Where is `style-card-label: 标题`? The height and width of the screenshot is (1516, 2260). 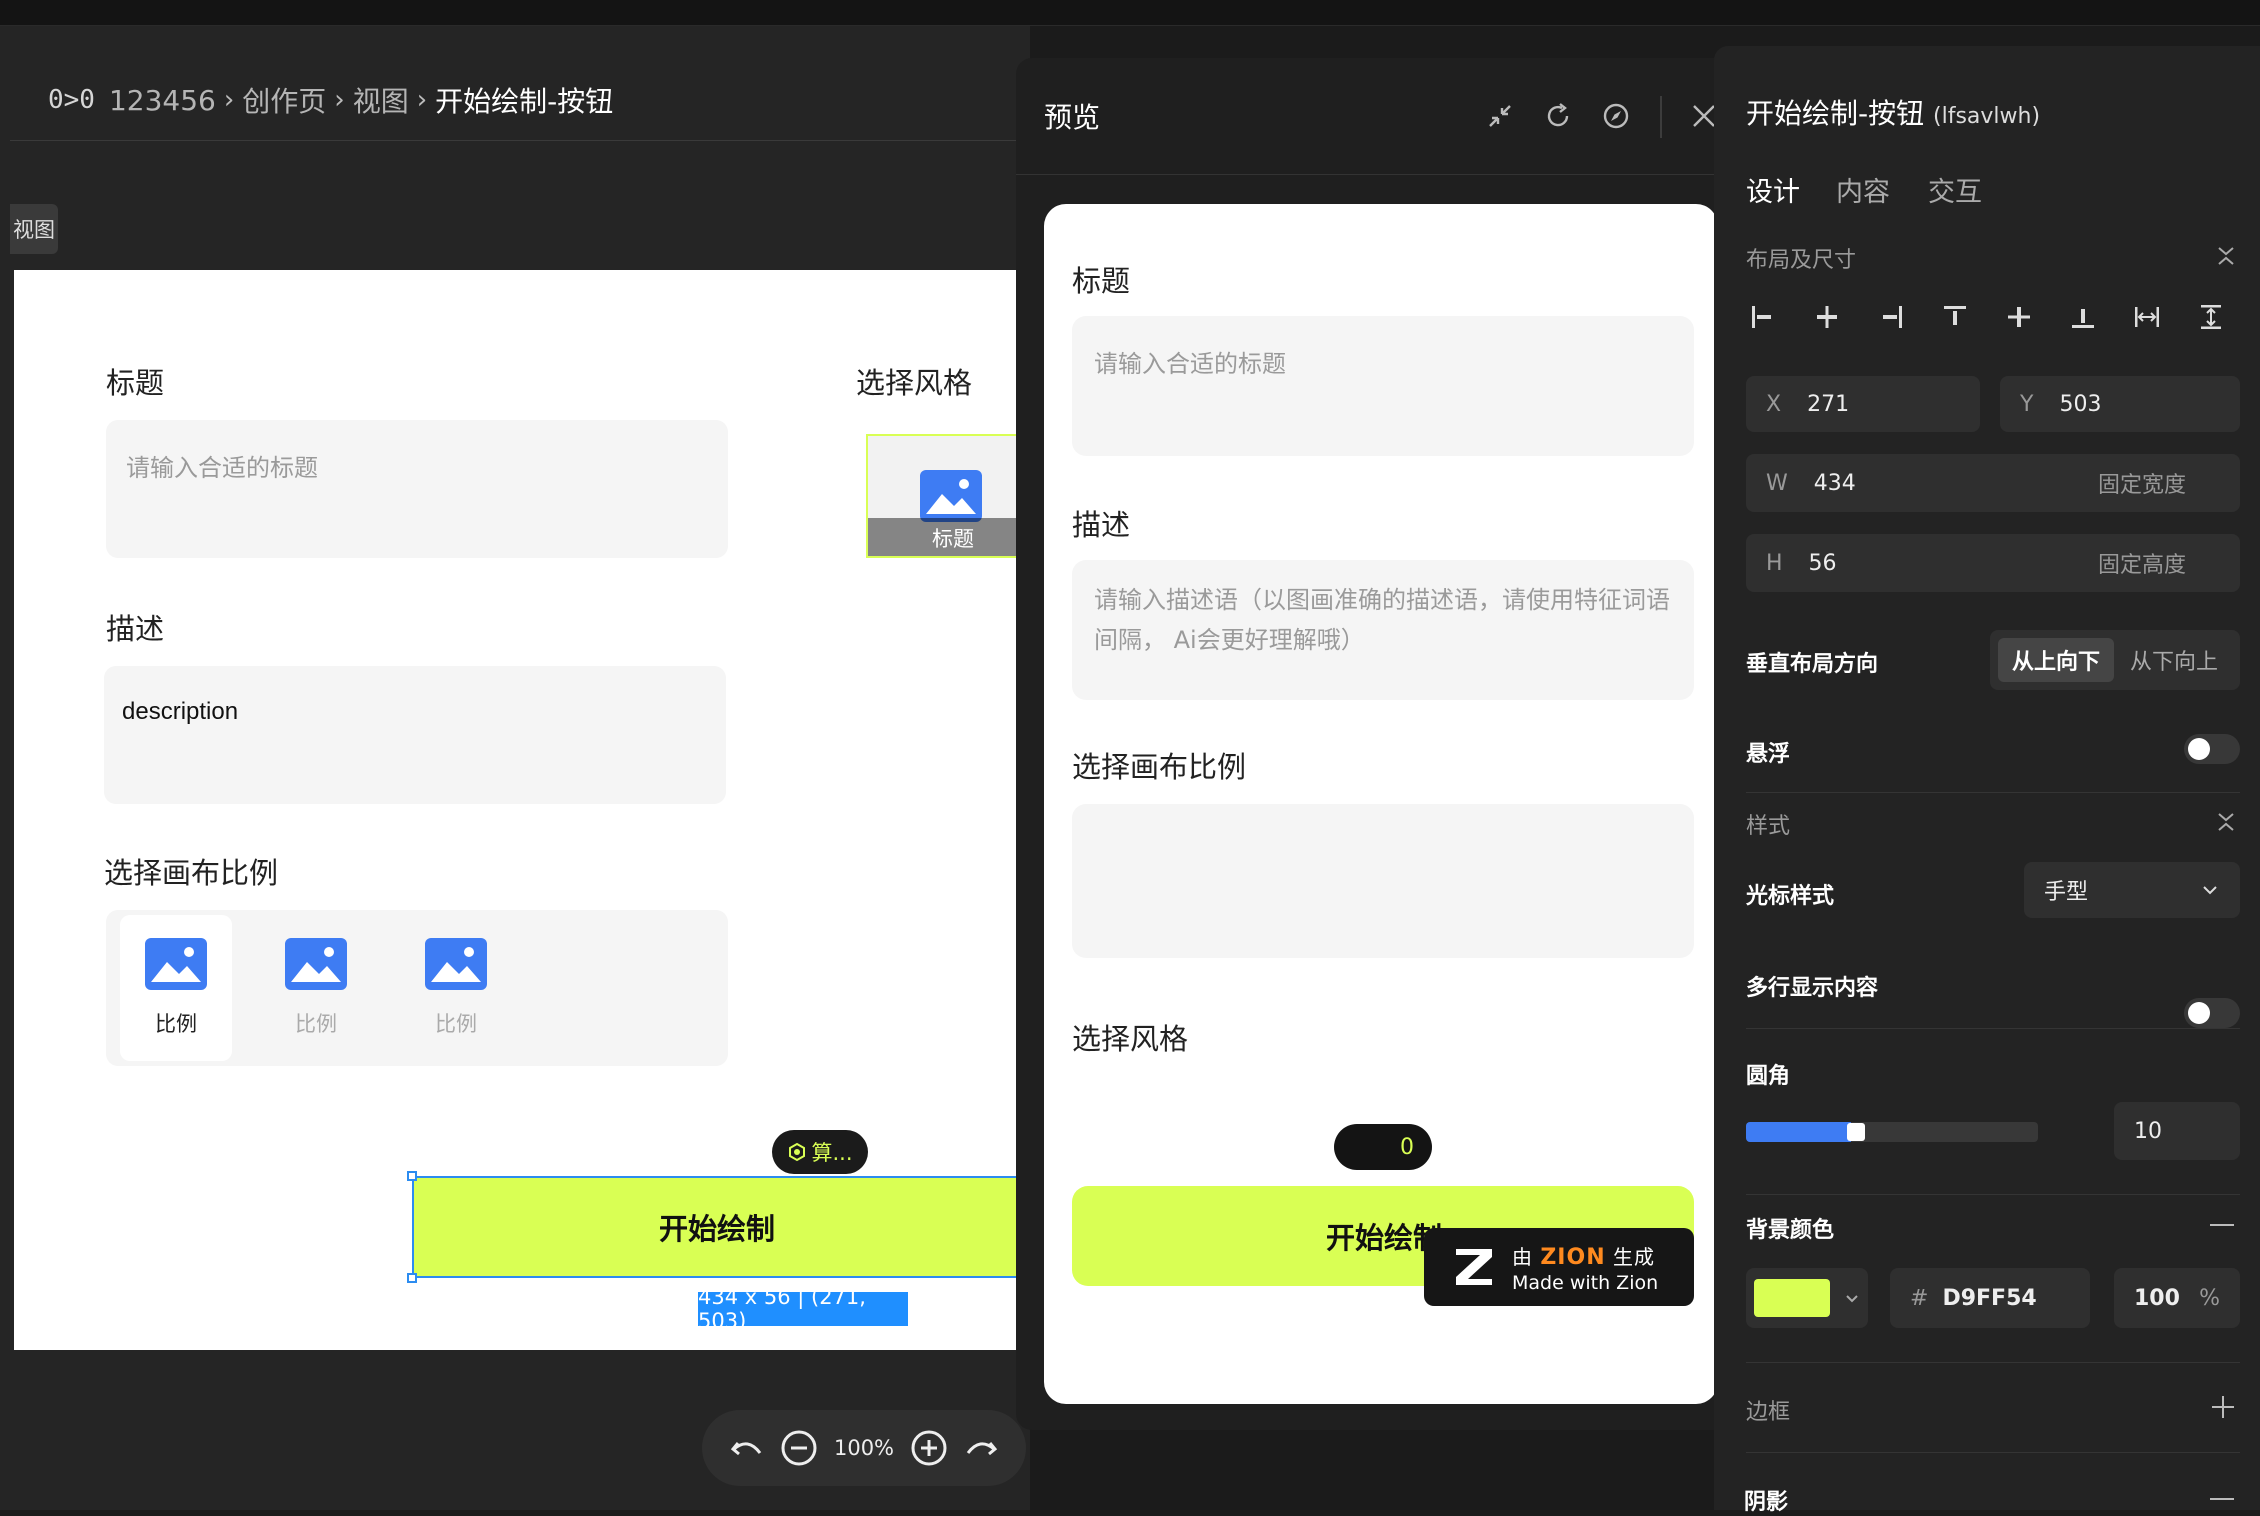 style-card-label: 标题 is located at coordinates (942, 537).